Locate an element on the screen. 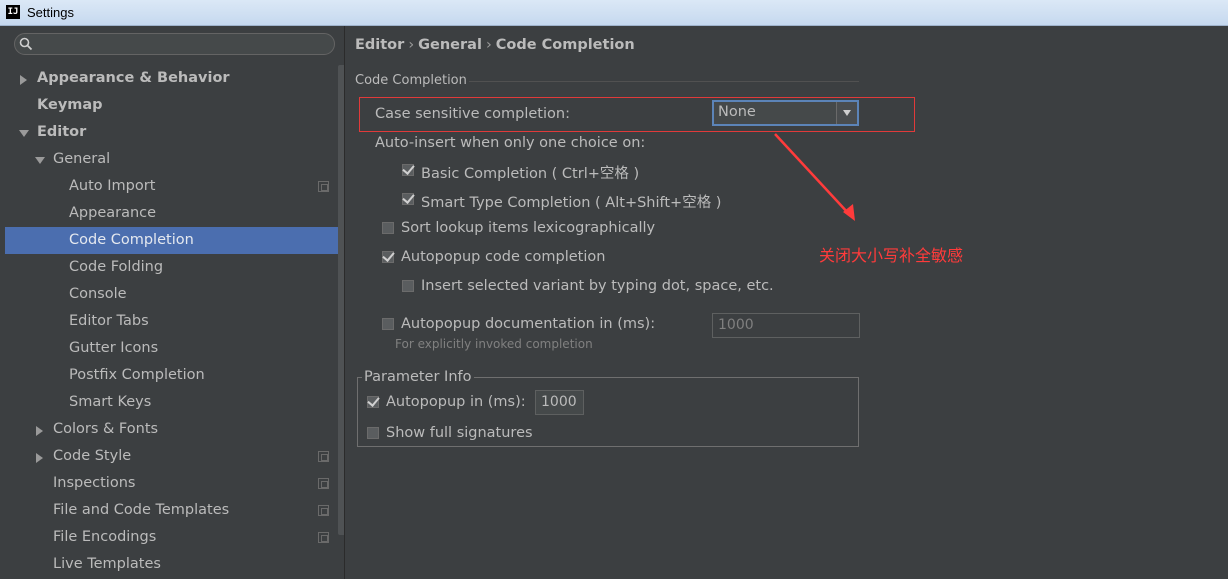  auto-insert-label: Auto-insert when only one choice on: is located at coordinates (510, 143).